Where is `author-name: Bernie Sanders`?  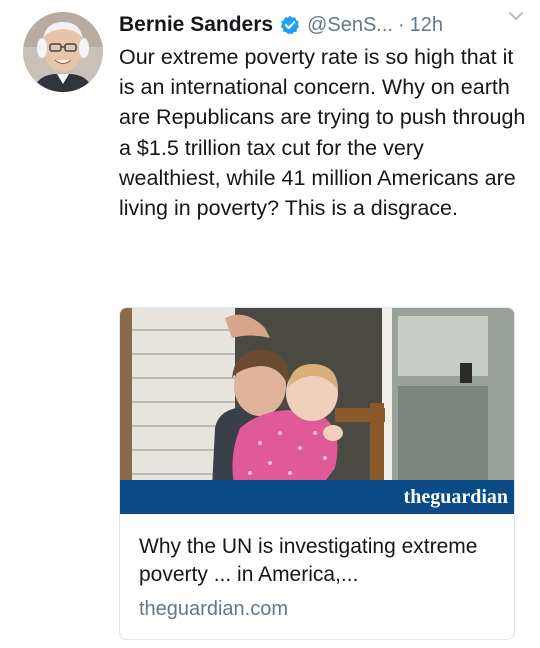
author-name: Bernie Sanders is located at coordinates (196, 25).